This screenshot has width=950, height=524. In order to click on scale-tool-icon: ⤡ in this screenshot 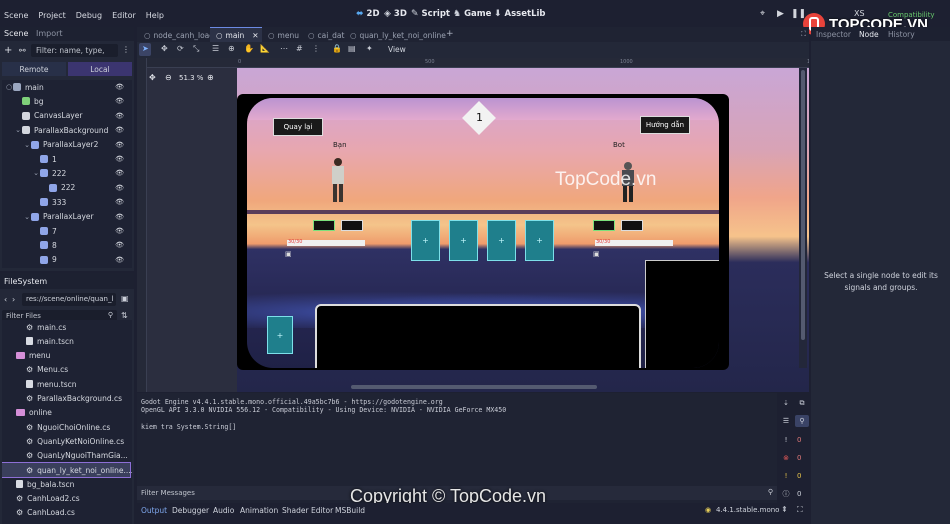, I will do `click(196, 49)`.